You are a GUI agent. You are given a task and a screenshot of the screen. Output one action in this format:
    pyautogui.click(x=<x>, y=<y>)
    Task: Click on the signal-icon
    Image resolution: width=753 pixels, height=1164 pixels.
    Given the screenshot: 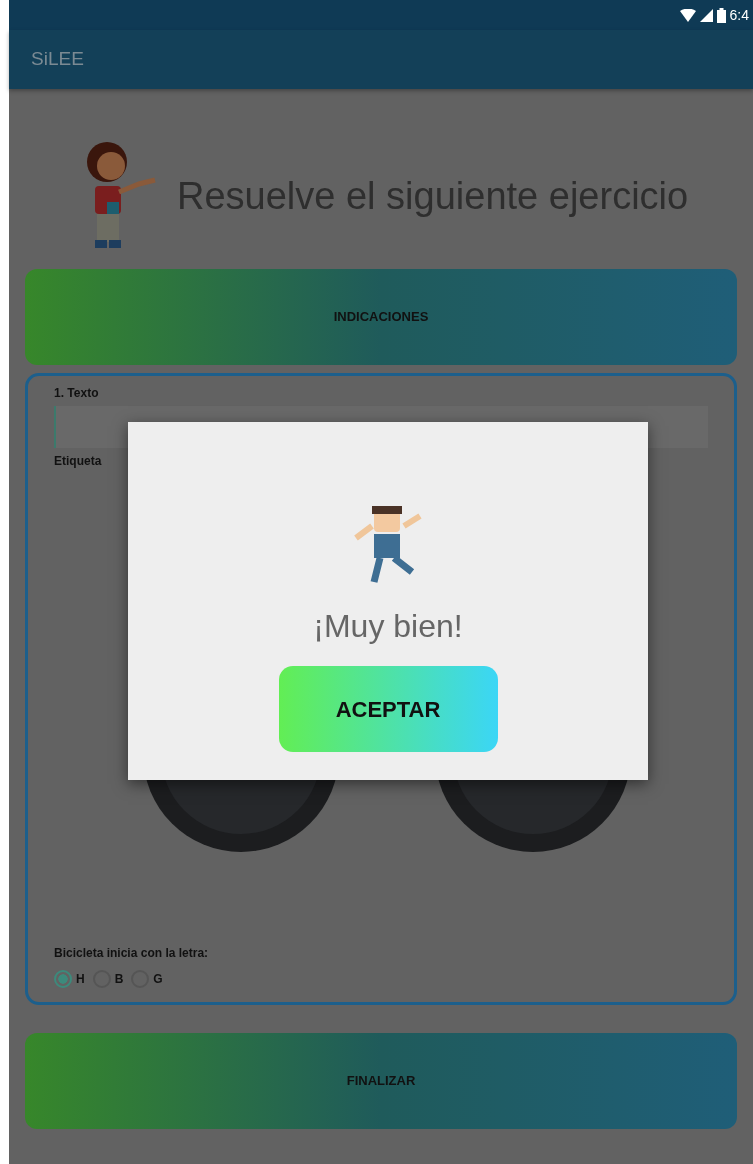 What is the action you would take?
    pyautogui.click(x=706, y=15)
    